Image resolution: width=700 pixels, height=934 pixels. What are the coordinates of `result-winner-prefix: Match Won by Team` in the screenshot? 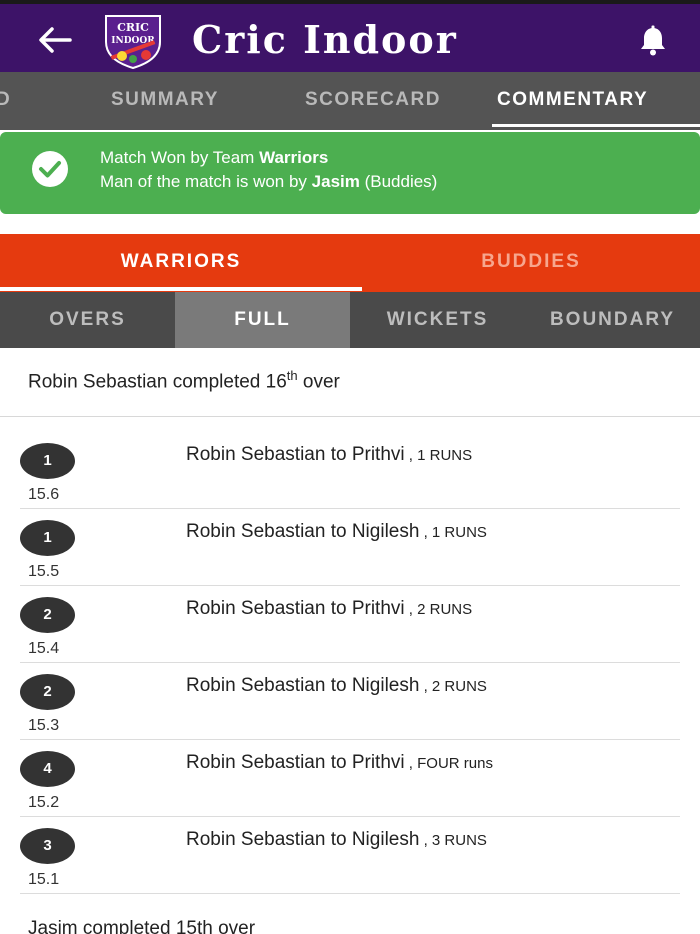 It's located at (180, 157).